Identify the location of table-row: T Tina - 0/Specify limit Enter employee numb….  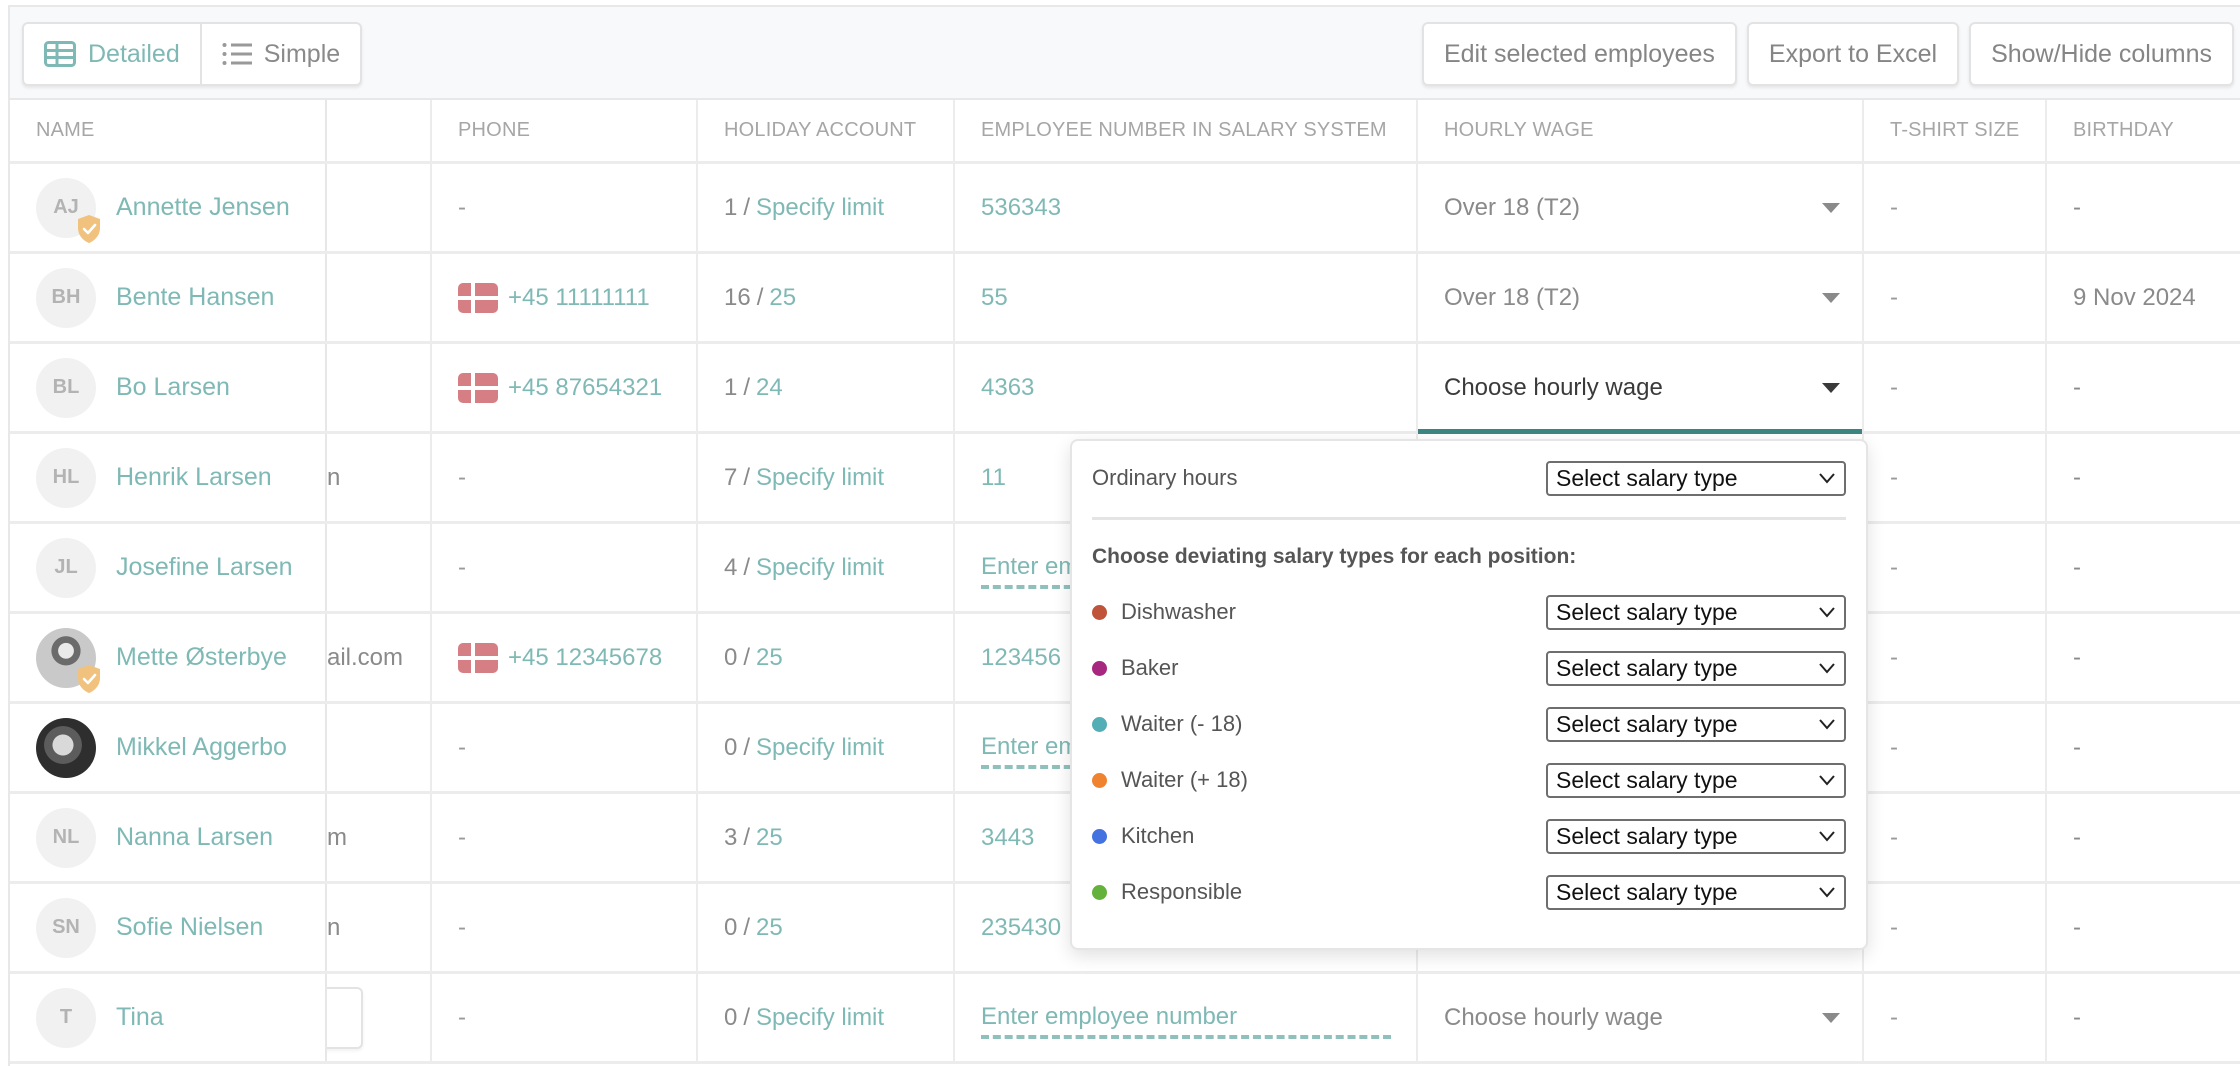
(1125, 1019).